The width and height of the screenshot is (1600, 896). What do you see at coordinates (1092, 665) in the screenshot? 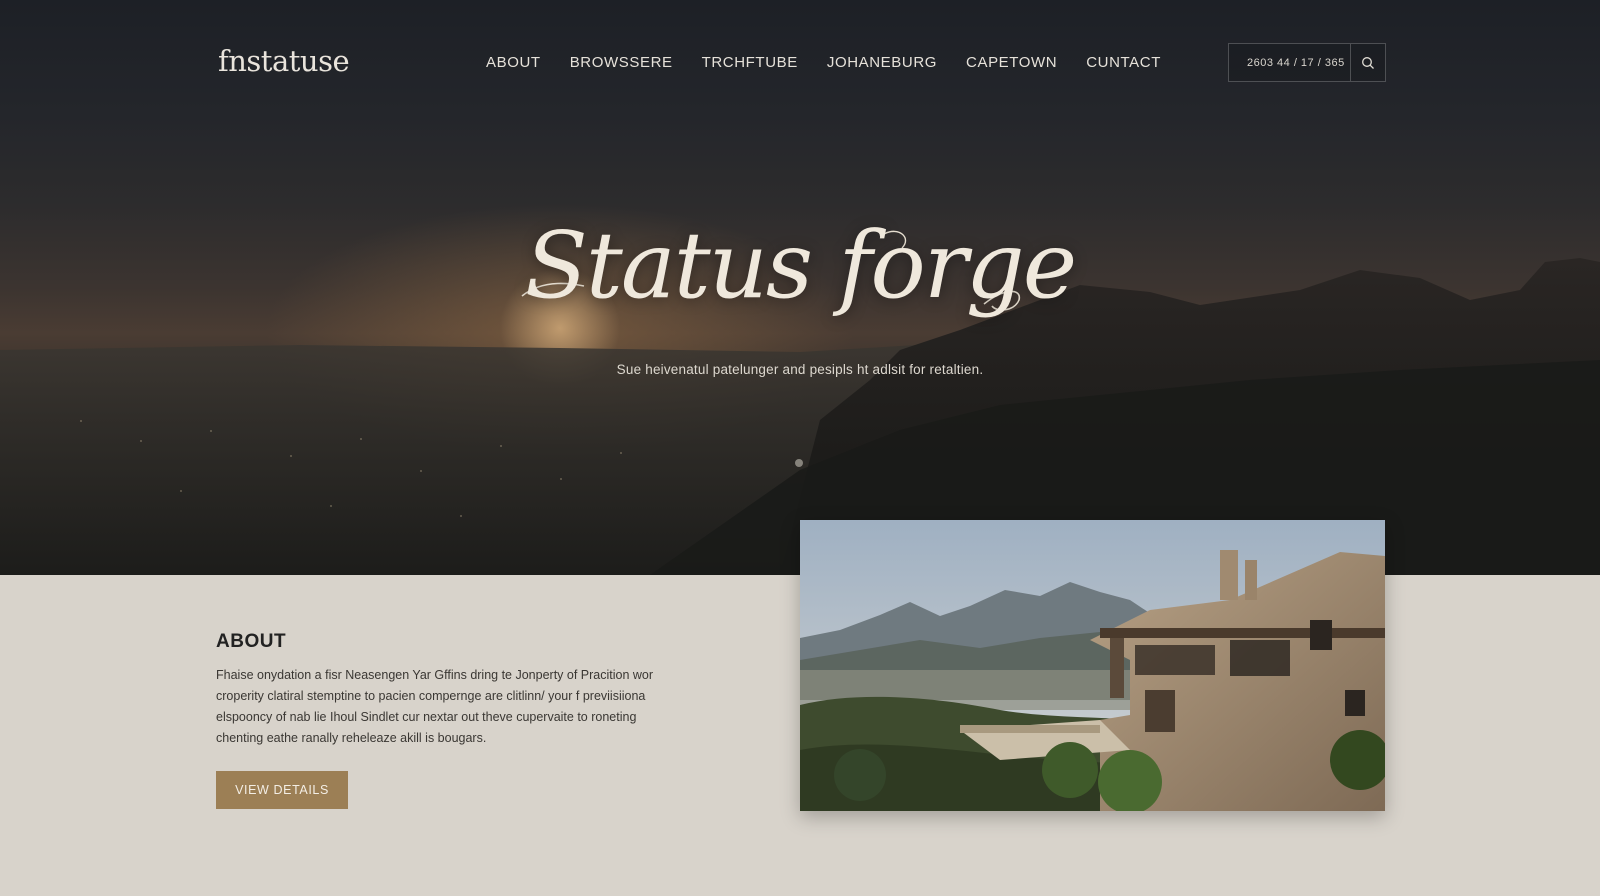
I see `property-photo` at bounding box center [1092, 665].